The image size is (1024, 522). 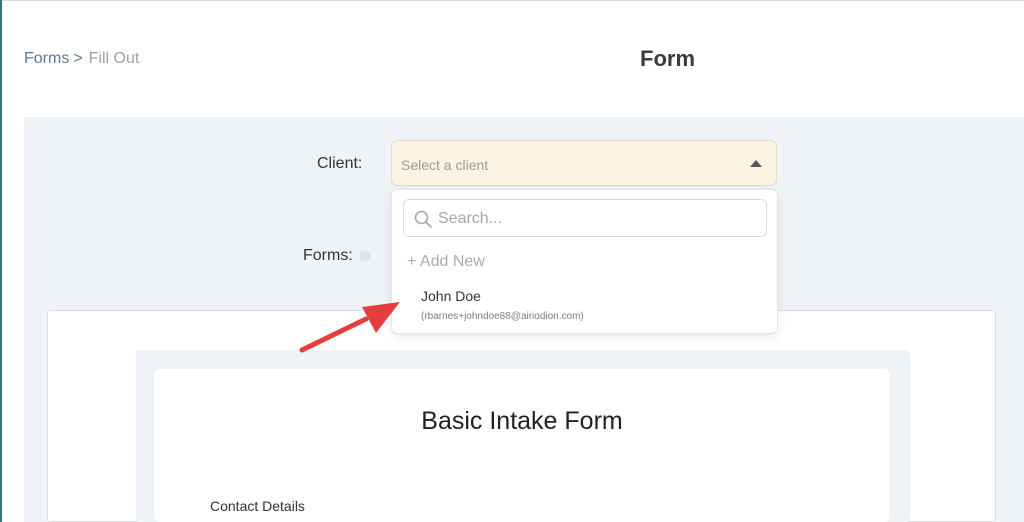 What do you see at coordinates (46, 59) in the screenshot?
I see `breadcrumb-forms-link: Forms` at bounding box center [46, 59].